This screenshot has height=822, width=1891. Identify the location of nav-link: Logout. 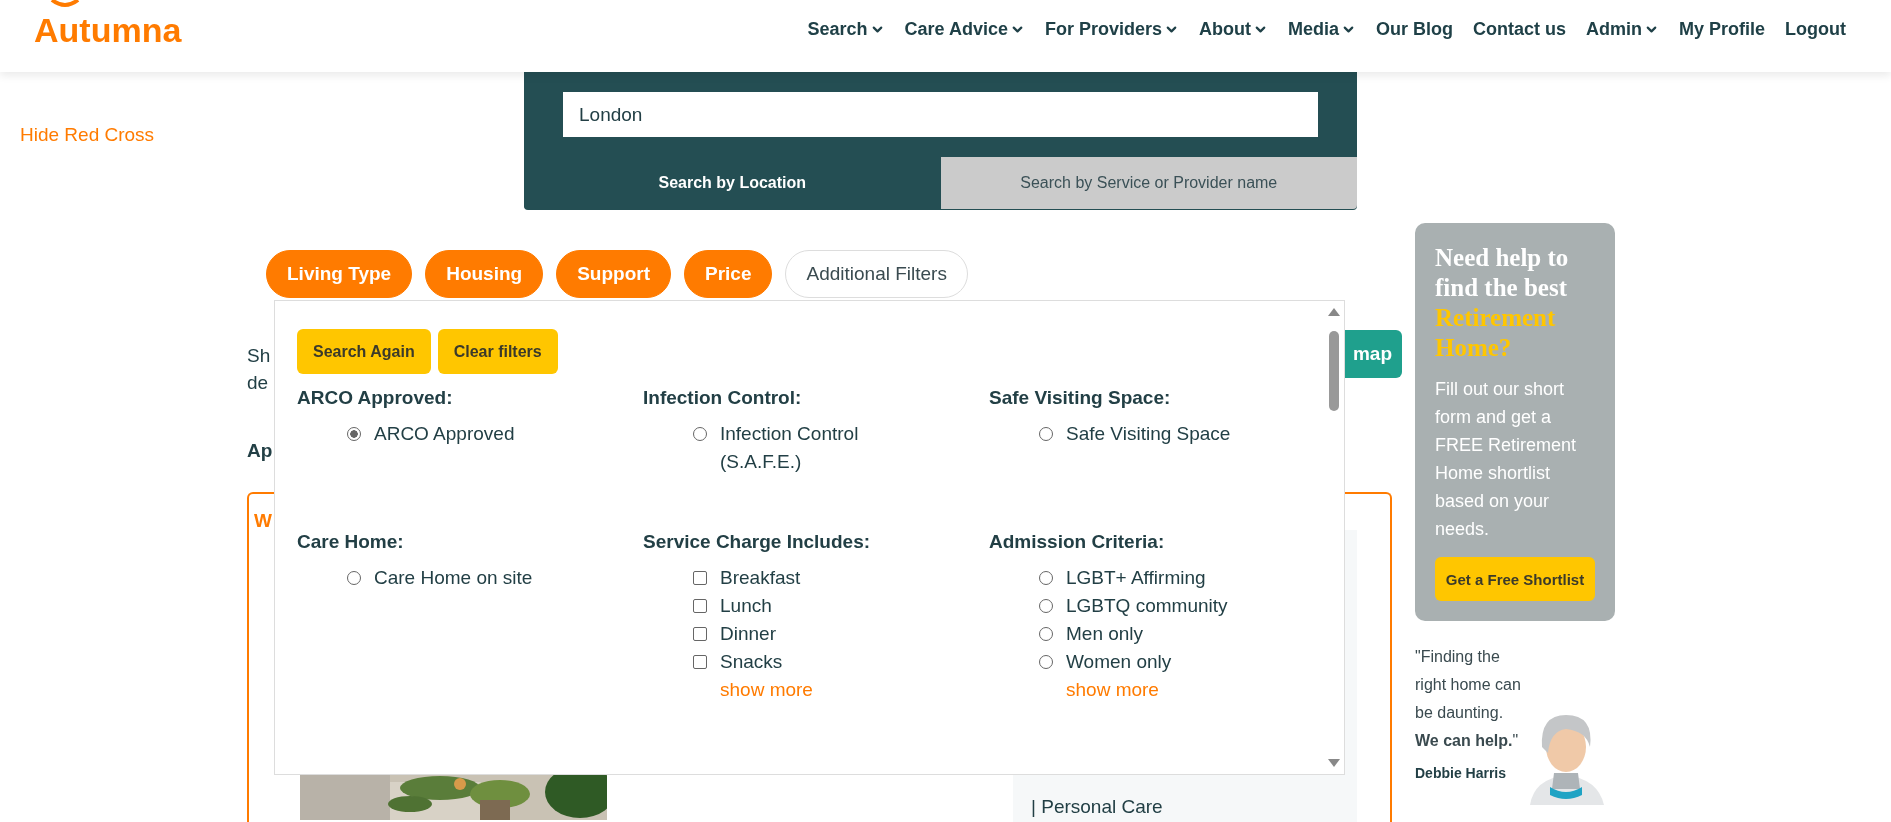
(1815, 29).